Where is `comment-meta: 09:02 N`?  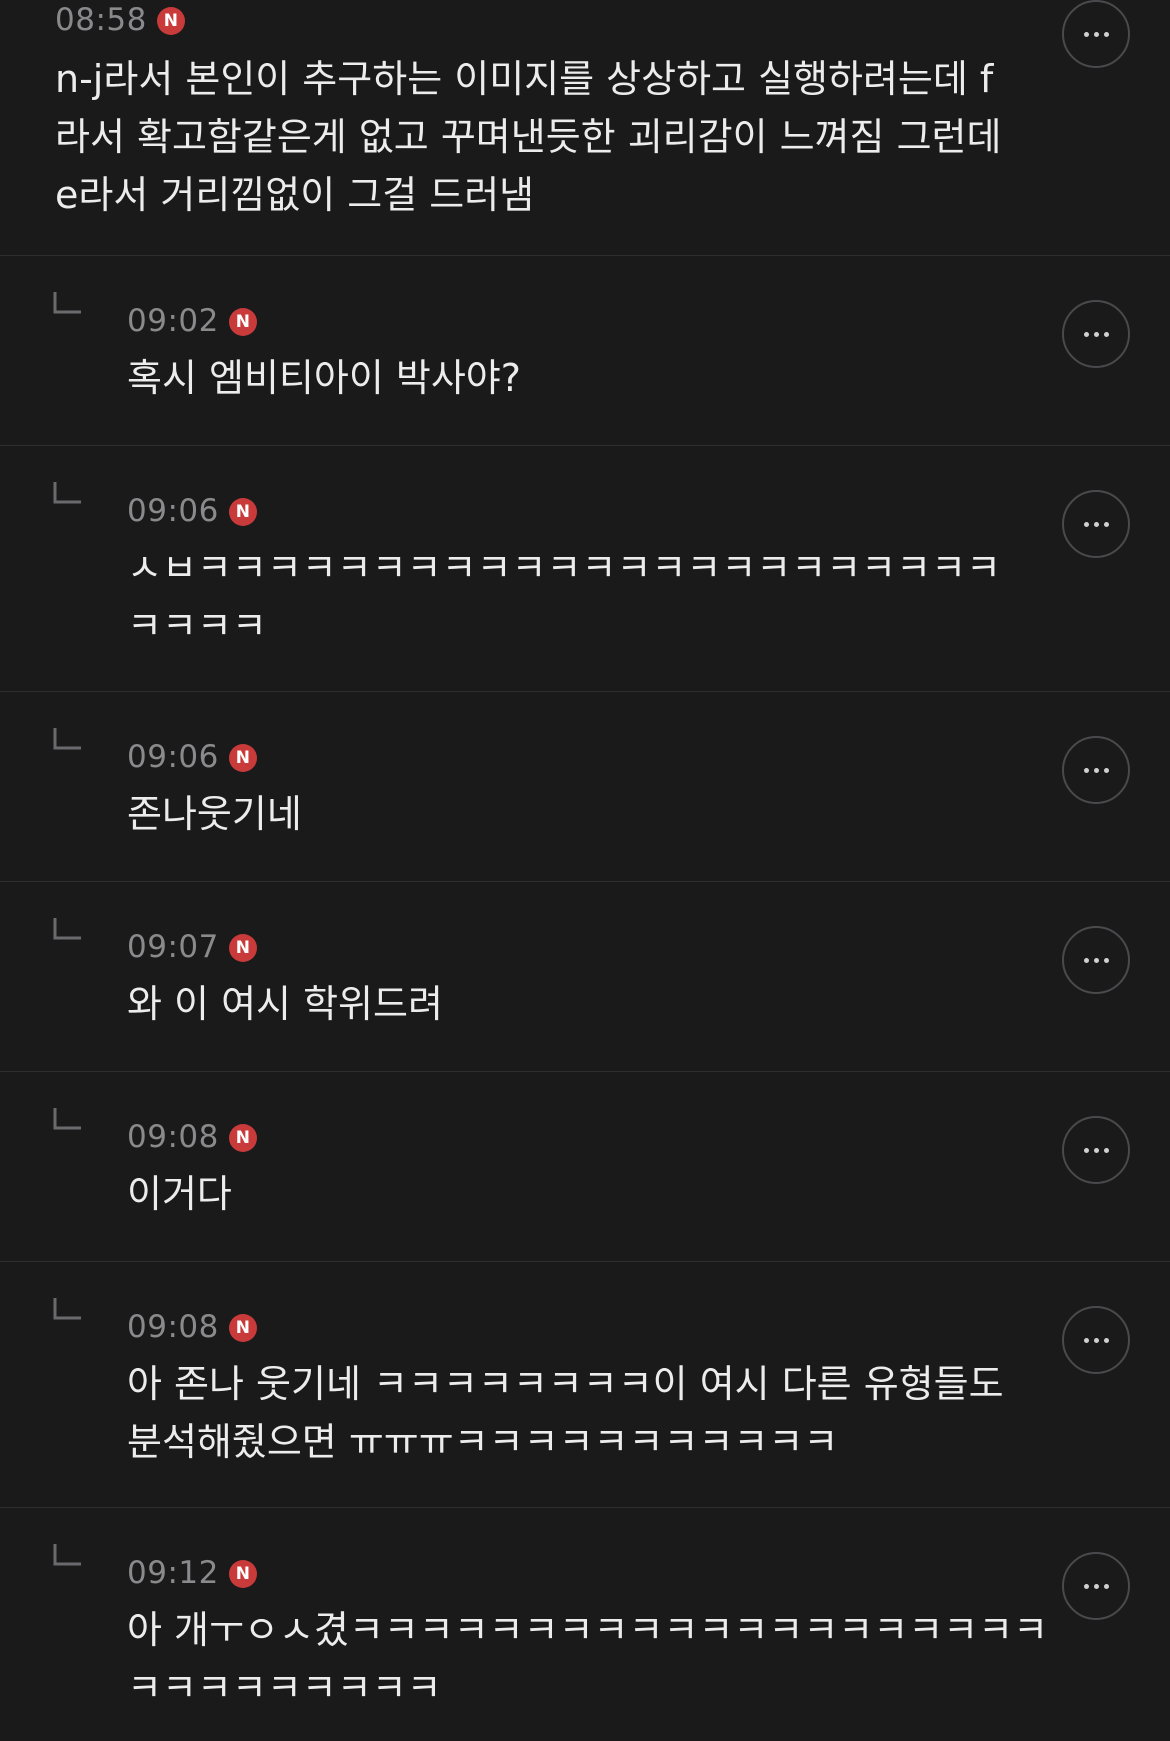 comment-meta: 09:02 N is located at coordinates (192, 321).